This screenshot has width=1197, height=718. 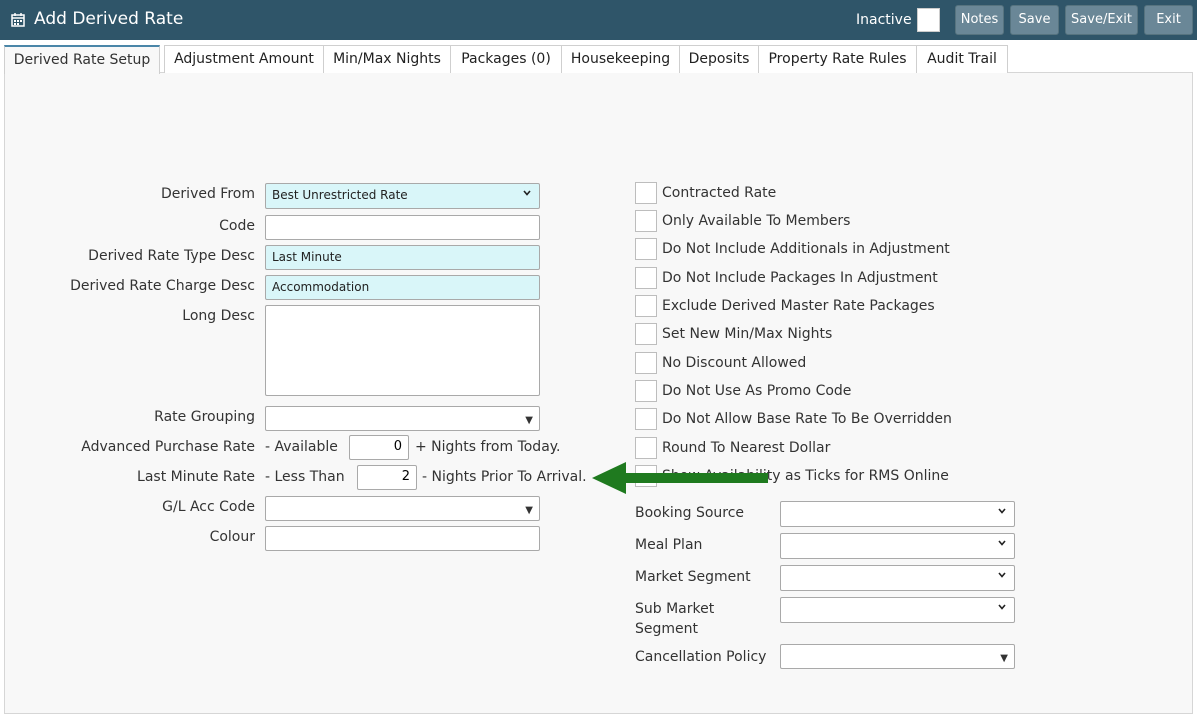 What do you see at coordinates (756, 221) in the screenshot?
I see `checkbox-label: Only Available To Members` at bounding box center [756, 221].